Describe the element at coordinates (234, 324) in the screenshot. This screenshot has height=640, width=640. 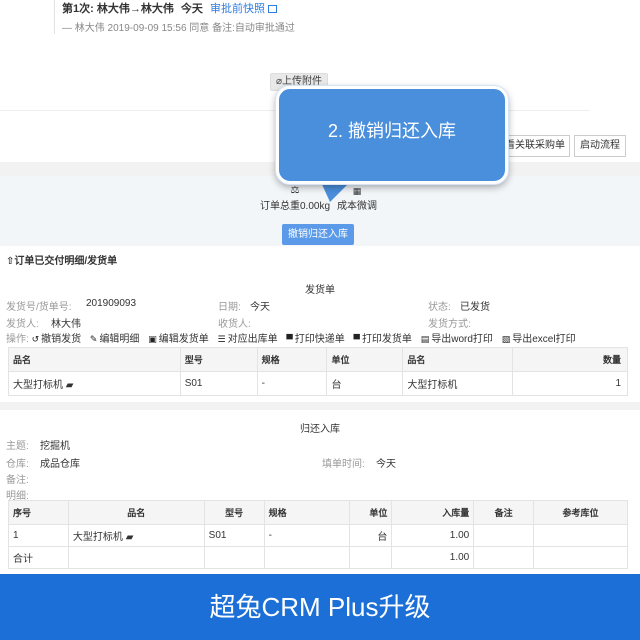
I see `receiver-label: 收货人:` at that location.